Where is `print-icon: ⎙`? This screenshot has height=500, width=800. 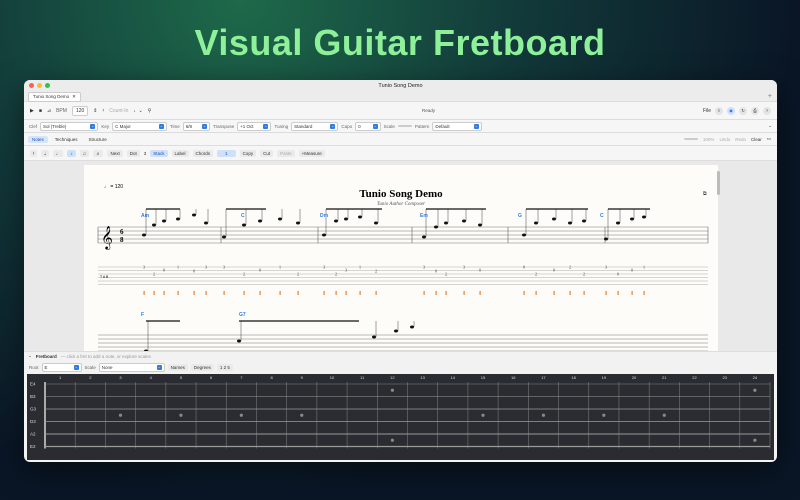
print-icon: ⎙ is located at coordinates (755, 110).